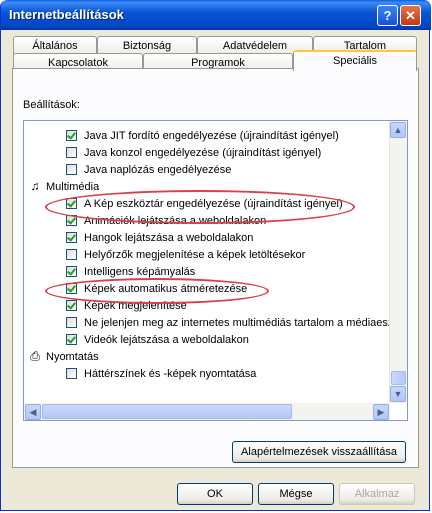  I want to click on scroll-up-button: ▲, so click(398, 130).